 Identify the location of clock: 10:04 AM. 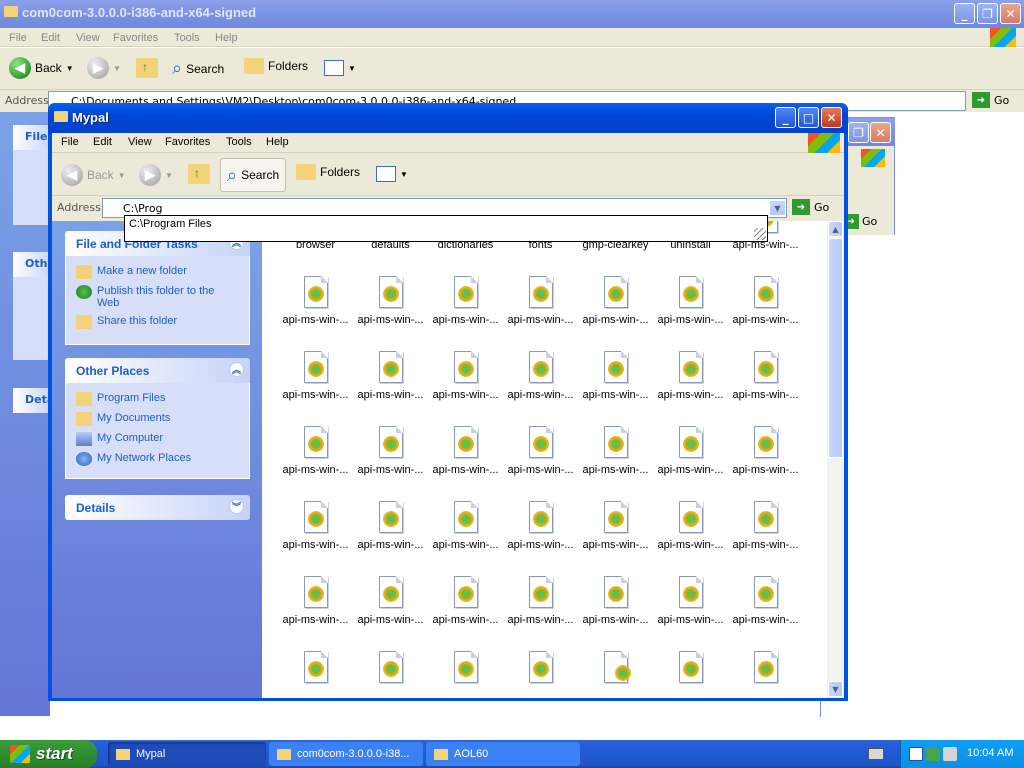
(990, 753).